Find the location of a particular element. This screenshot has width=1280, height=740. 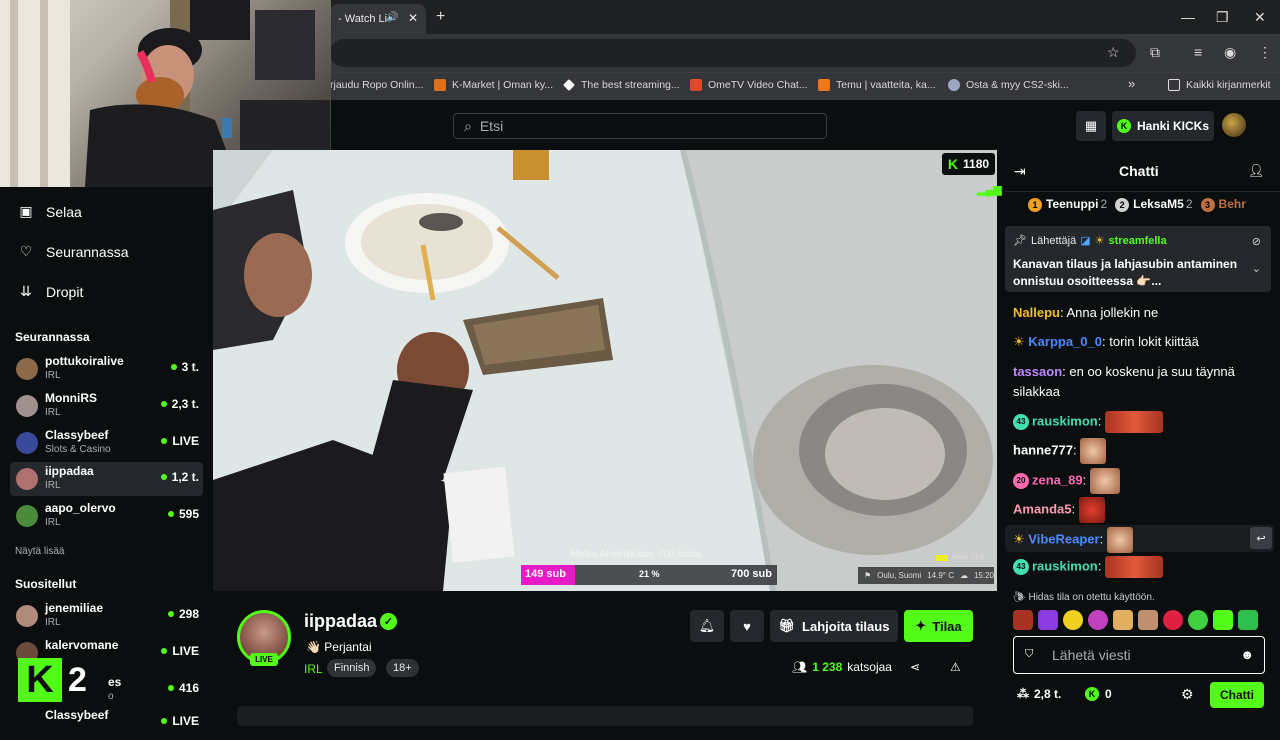

maximize-icon: ❐ is located at coordinates (1222, 17).